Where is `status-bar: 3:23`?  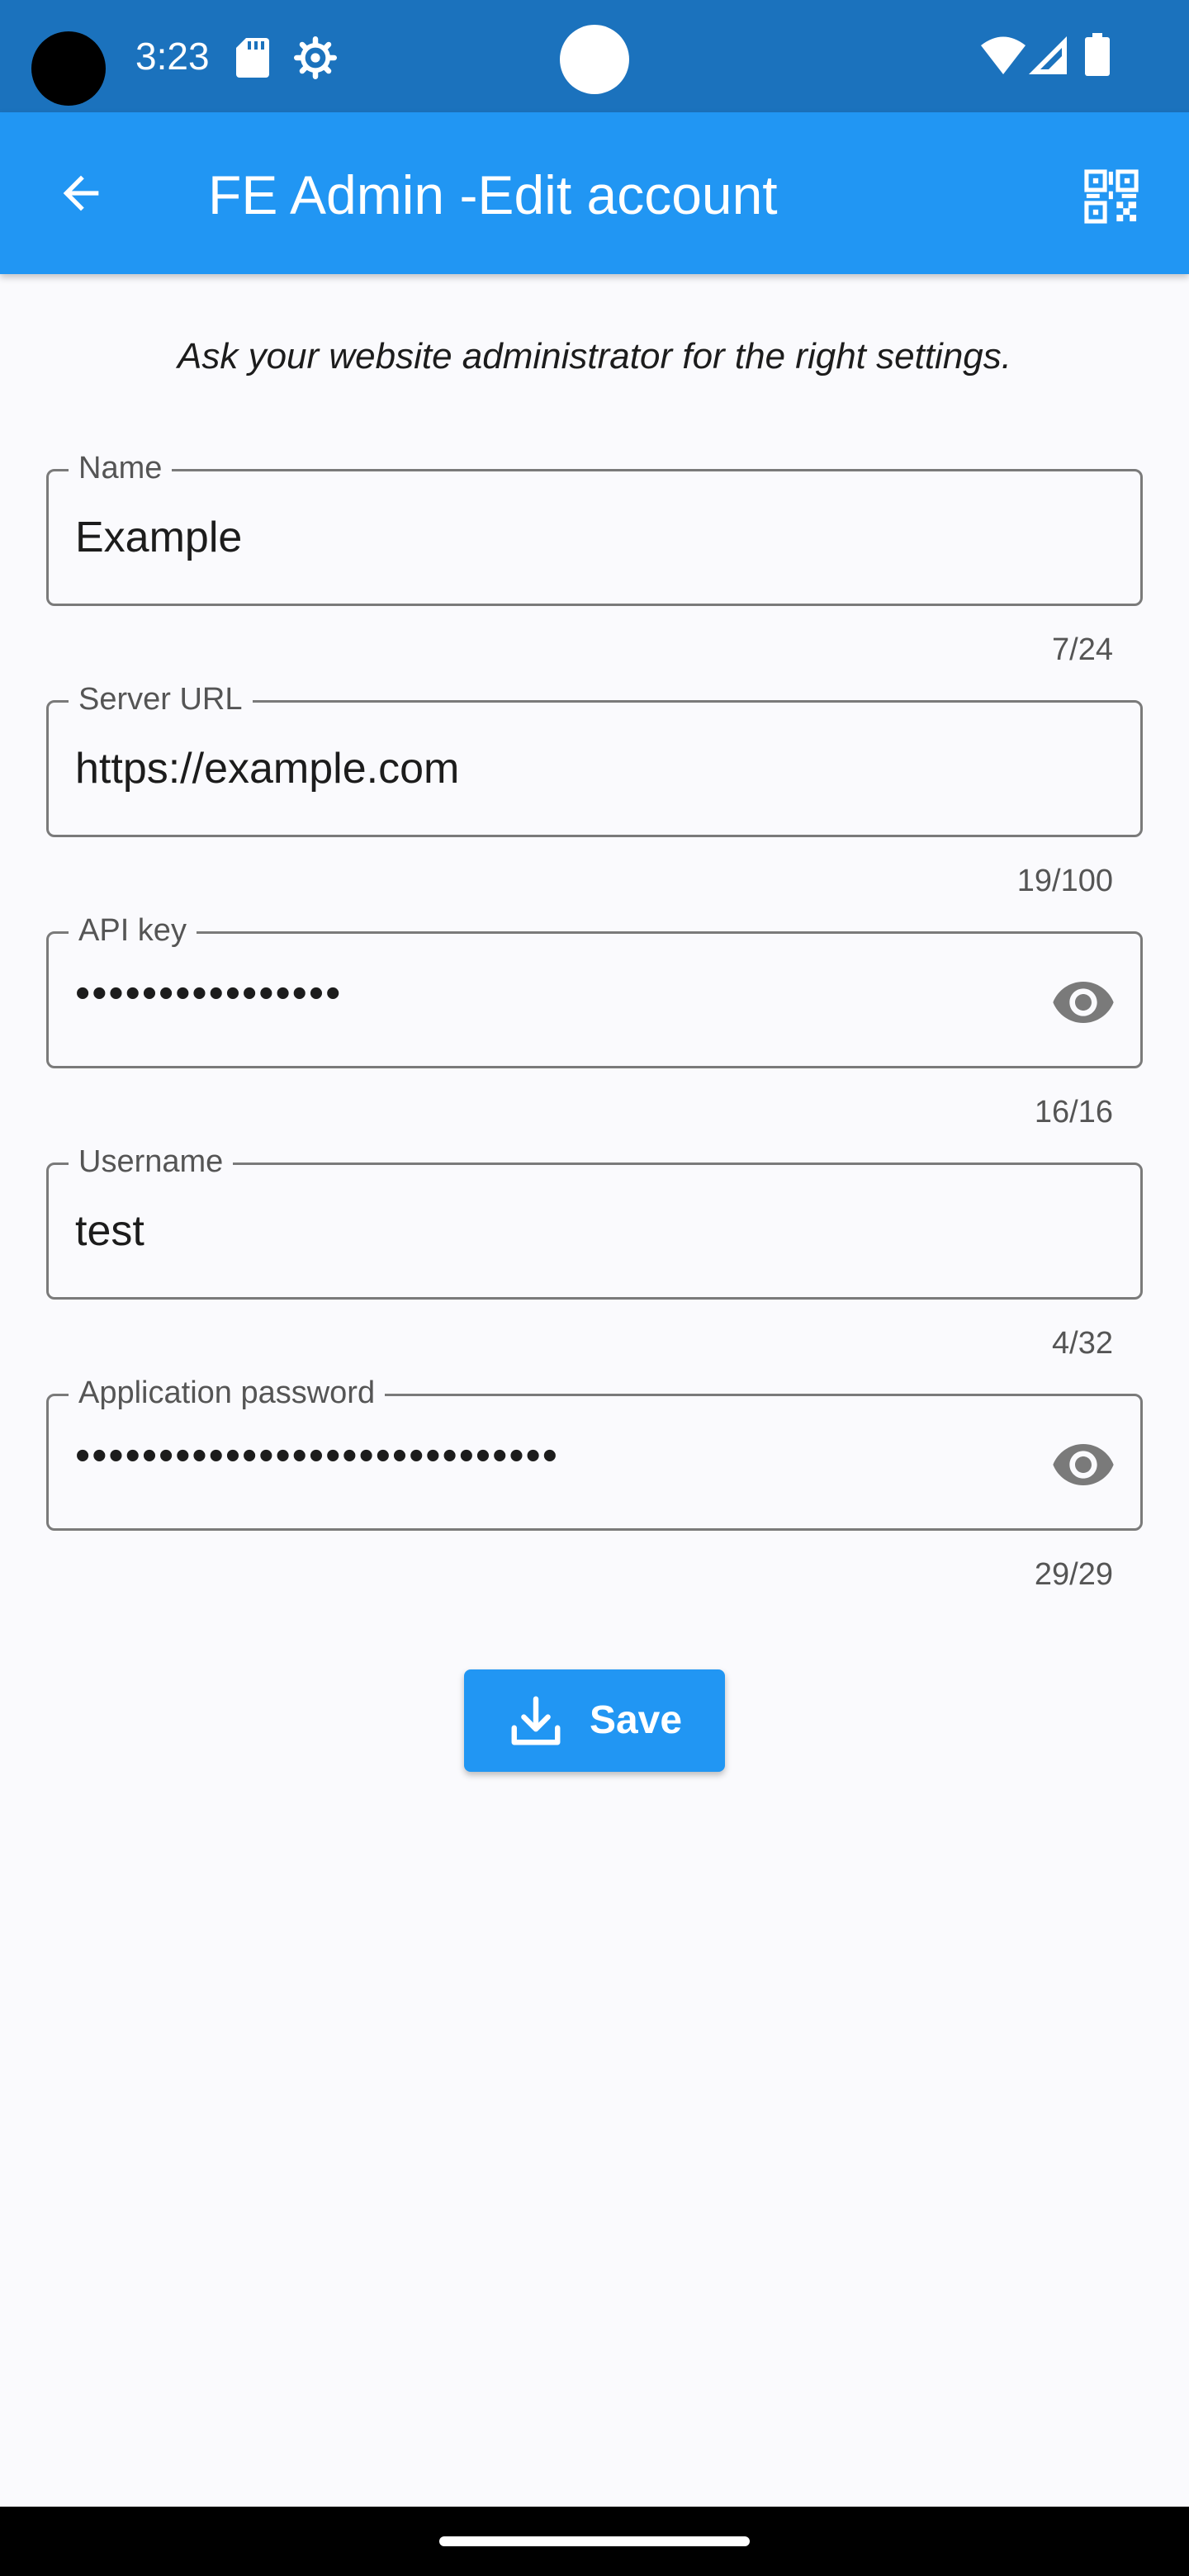
status-bar: 3:23 is located at coordinates (594, 56).